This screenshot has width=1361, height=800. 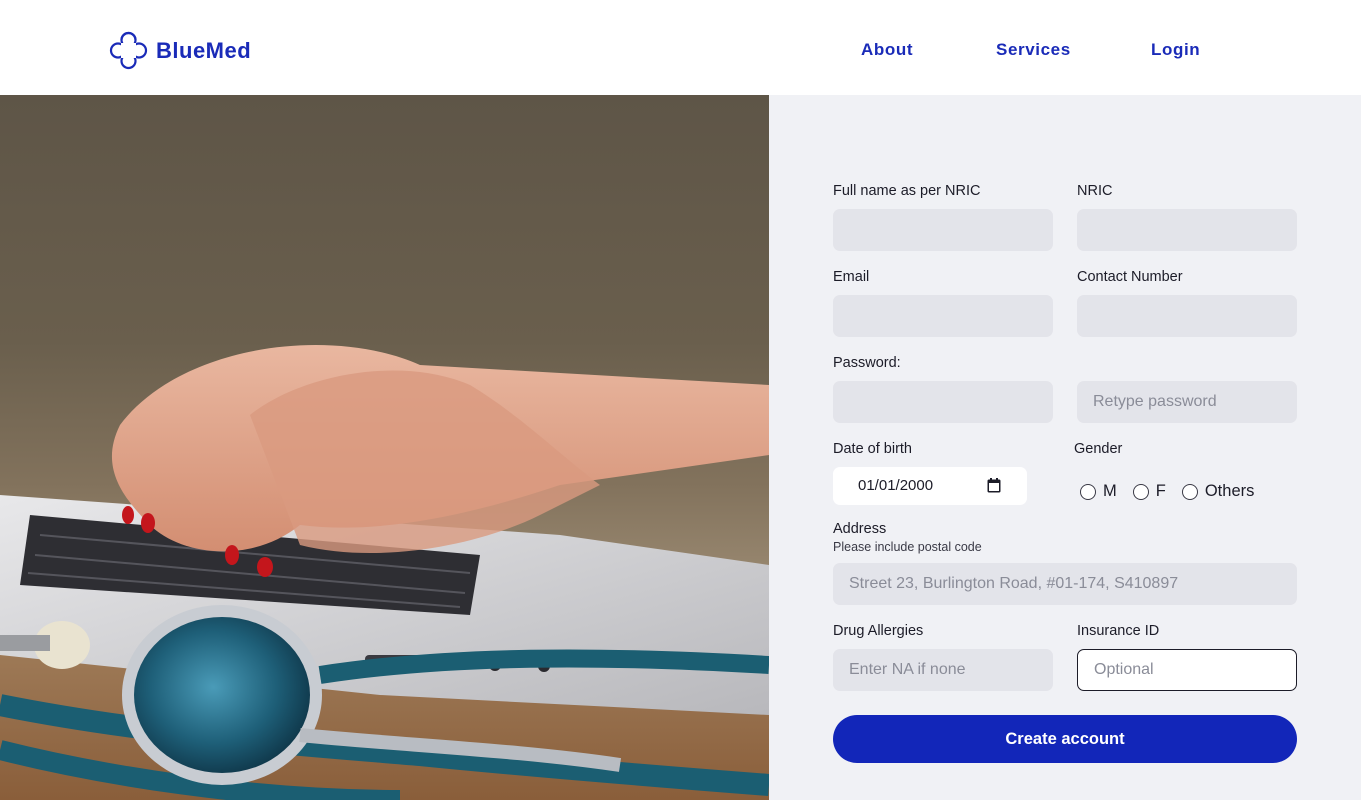 I want to click on dob-value: 01/01/2000, so click(x=896, y=485).